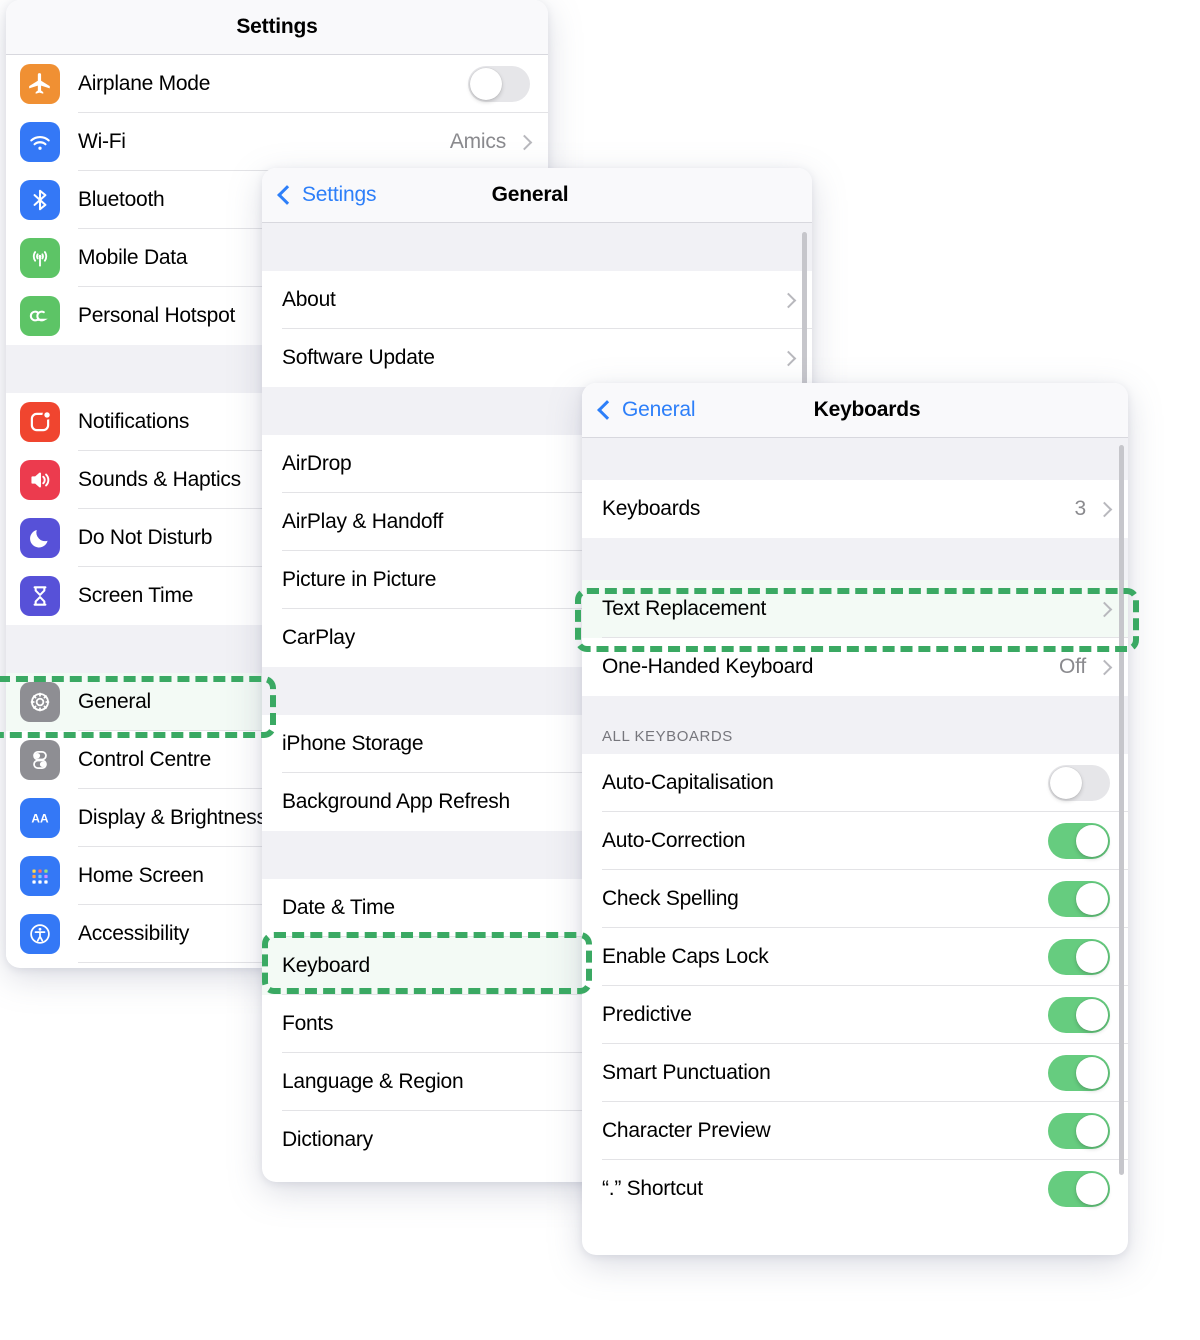 The height and width of the screenshot is (1340, 1200). I want to click on list-item-text-replacement: Text Replacement, so click(855, 609).